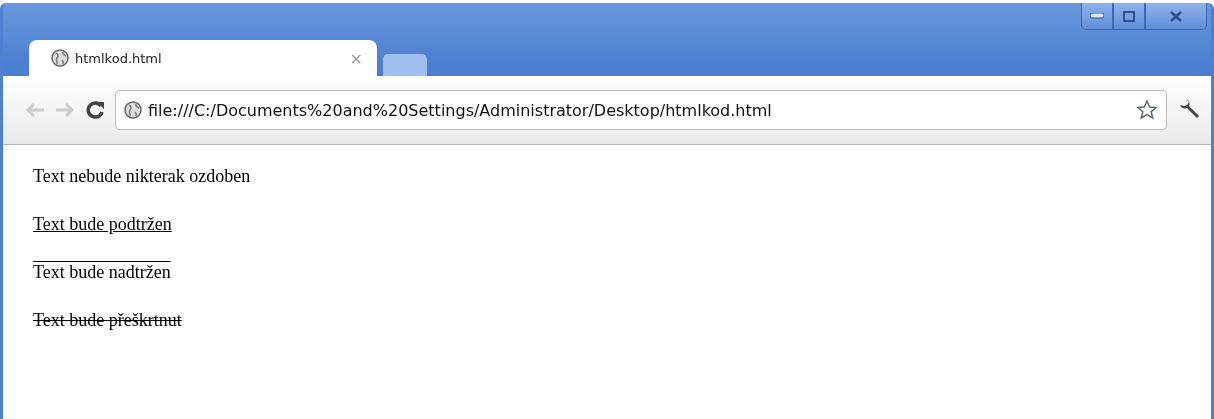  Describe the element at coordinates (102, 224) in the screenshot. I see `paragraph-text: Text bude podtržen` at that location.